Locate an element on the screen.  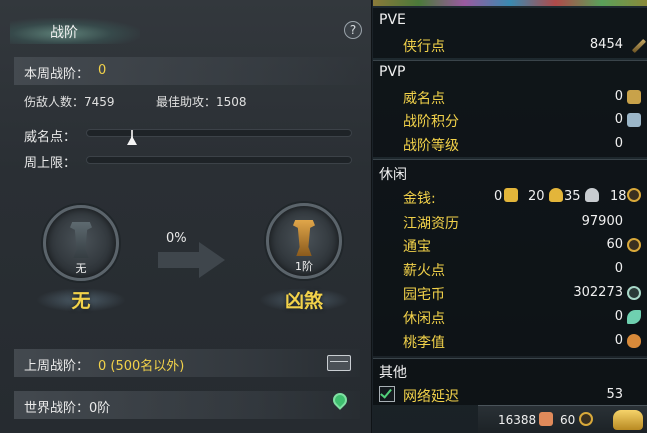
last-week-label: 上周战阶： is located at coordinates (57, 366).